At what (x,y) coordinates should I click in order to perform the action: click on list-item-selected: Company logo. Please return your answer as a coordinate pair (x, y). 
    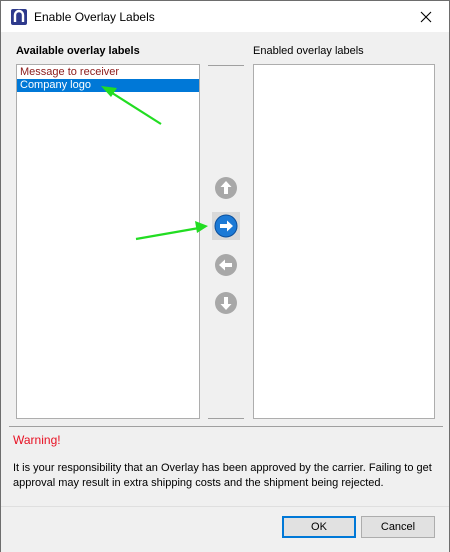
    Looking at the image, I should click on (108, 85).